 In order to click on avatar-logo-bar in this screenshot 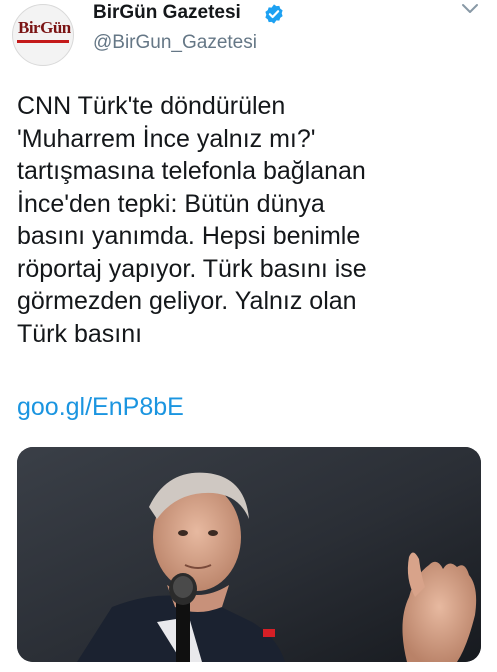, I will do `click(43, 41)`.